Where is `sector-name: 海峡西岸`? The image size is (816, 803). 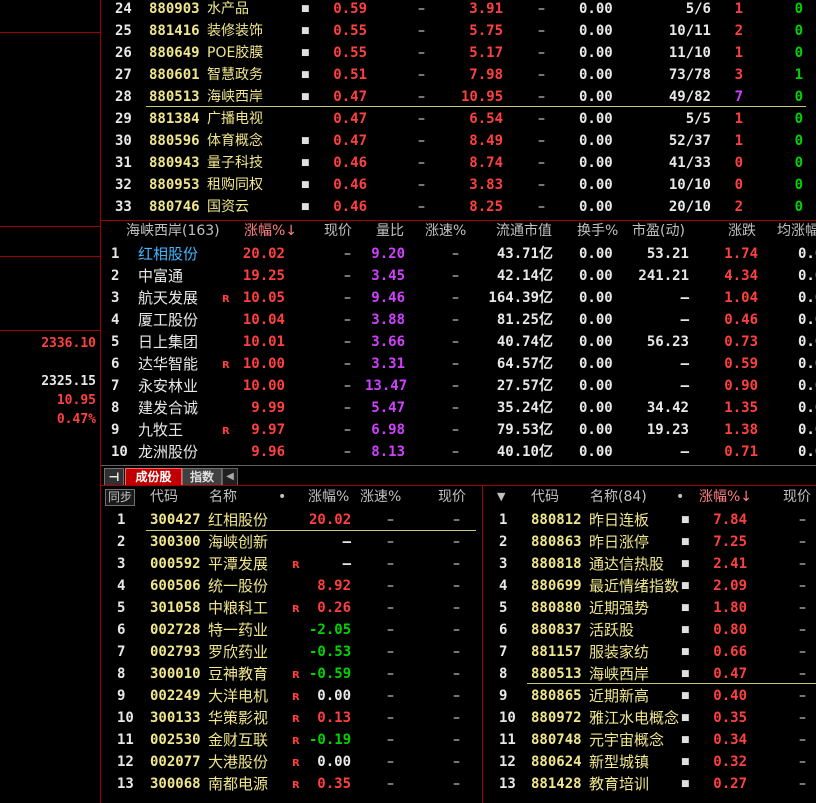 sector-name: 海峡西岸 is located at coordinates (235, 97).